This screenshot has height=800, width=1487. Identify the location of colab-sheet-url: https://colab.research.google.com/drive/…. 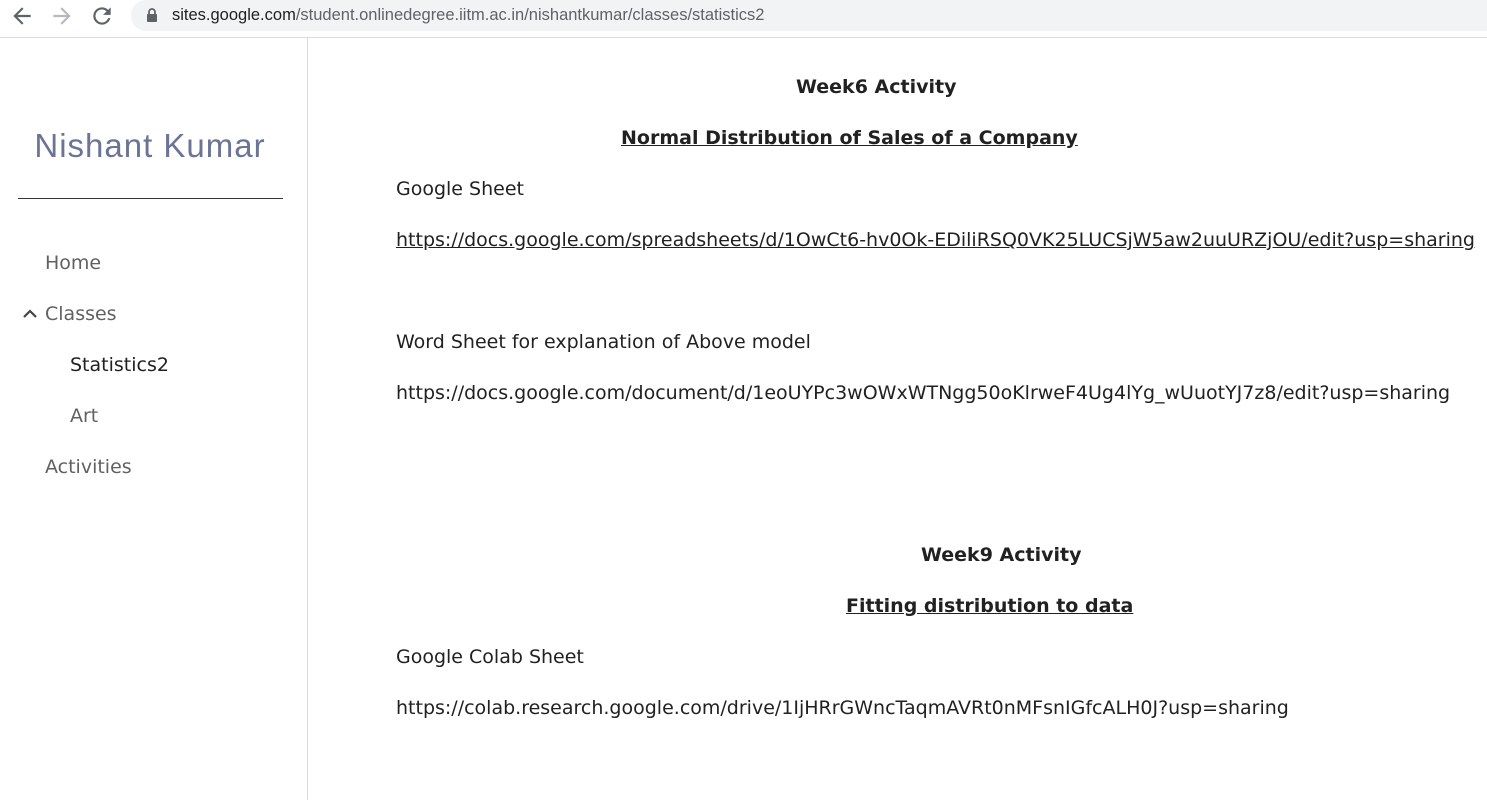
(842, 708).